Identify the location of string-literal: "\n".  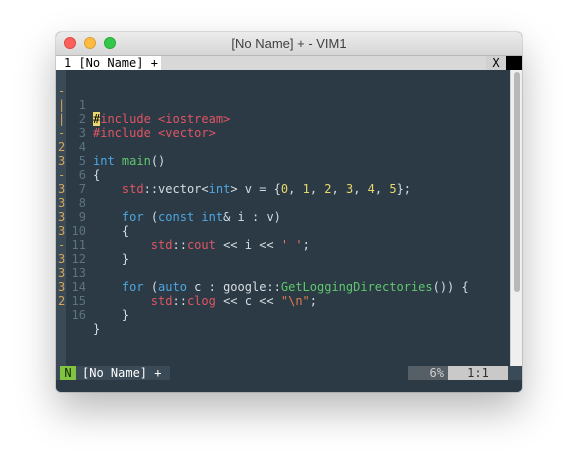
(295, 301).